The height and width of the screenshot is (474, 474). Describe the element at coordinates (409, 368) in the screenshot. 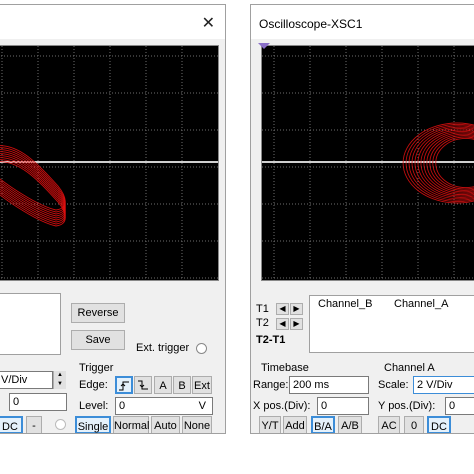

I see `channel-a-title: Channel A` at that location.